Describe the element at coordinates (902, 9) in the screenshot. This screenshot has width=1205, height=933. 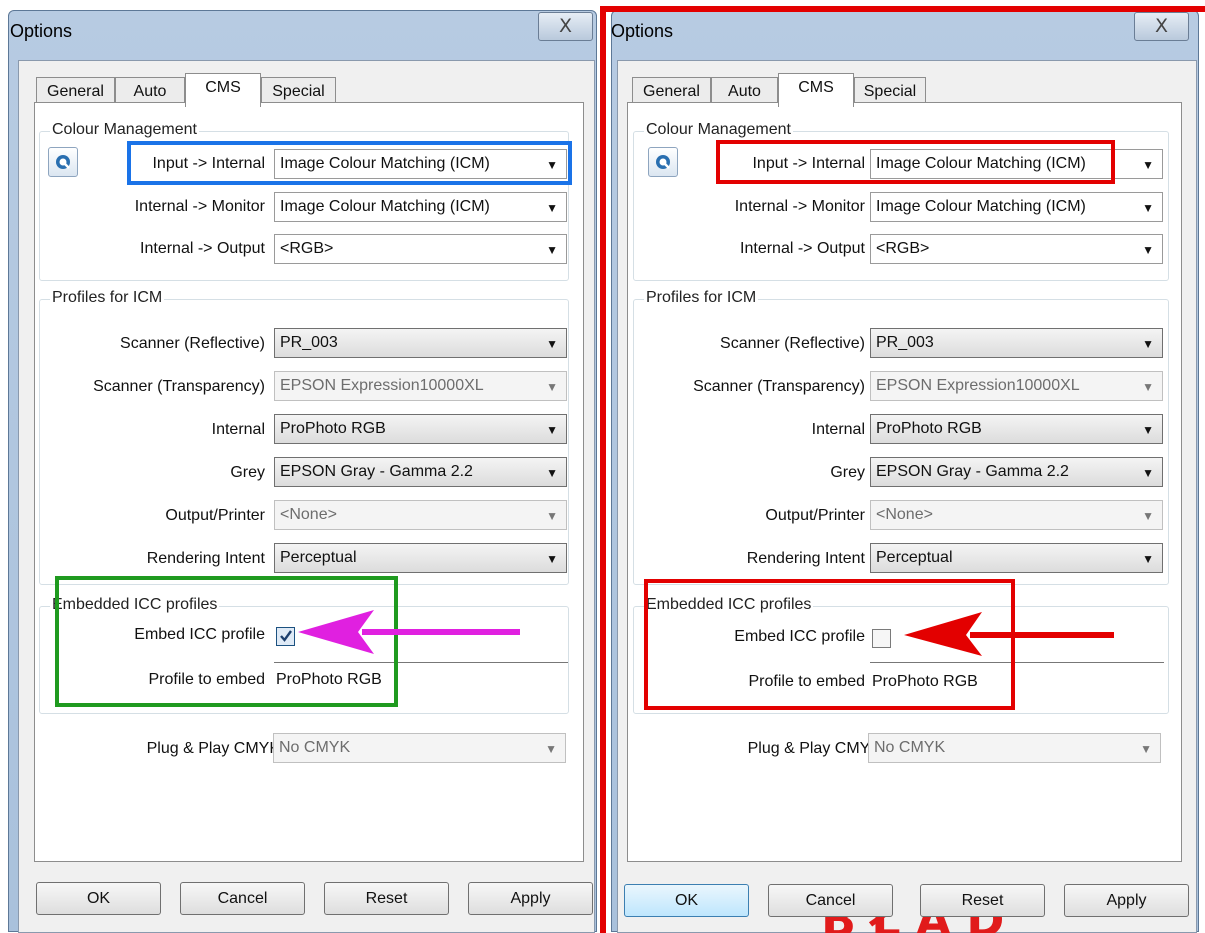
I see `divider-top` at that location.